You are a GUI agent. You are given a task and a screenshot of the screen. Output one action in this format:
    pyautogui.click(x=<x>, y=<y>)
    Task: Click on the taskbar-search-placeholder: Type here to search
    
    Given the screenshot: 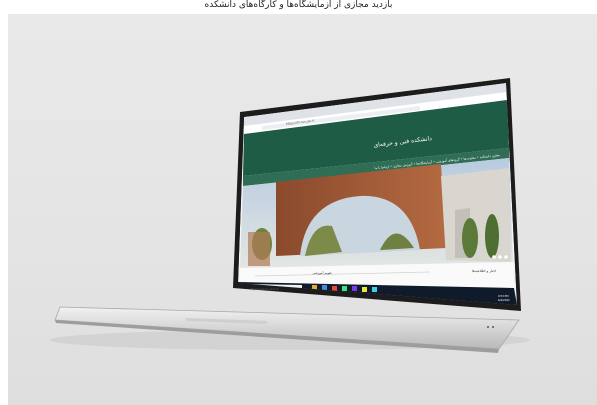 What is the action you would take?
    pyautogui.click(x=264, y=289)
    